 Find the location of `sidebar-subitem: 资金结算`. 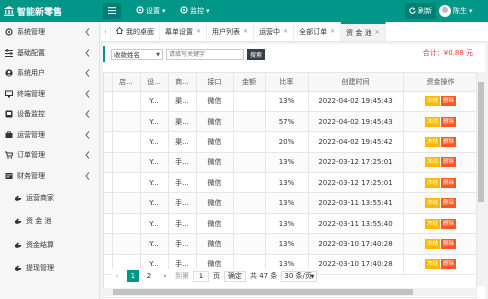

sidebar-subitem: 资金结算 is located at coordinates (49, 245).